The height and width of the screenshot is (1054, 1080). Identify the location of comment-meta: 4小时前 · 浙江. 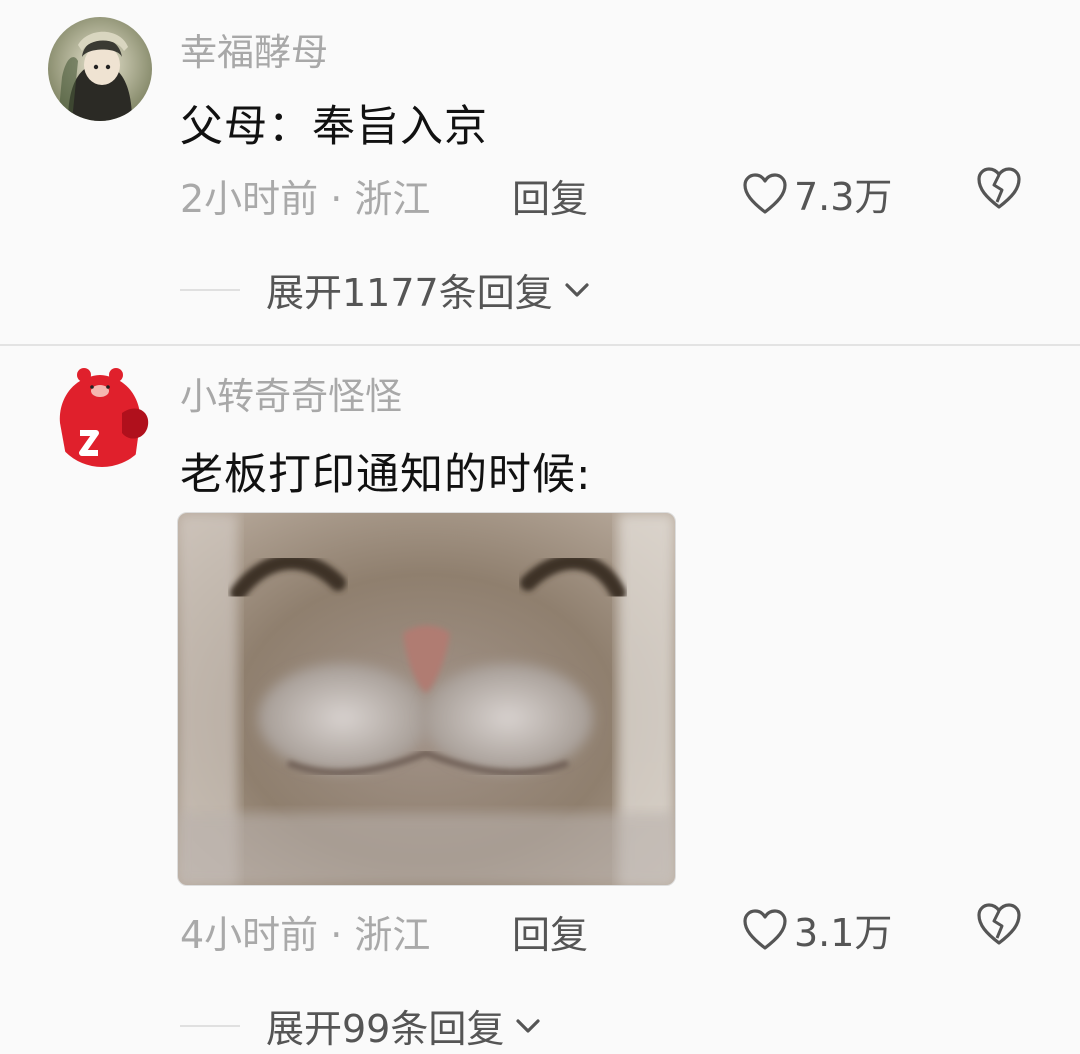
(305, 935).